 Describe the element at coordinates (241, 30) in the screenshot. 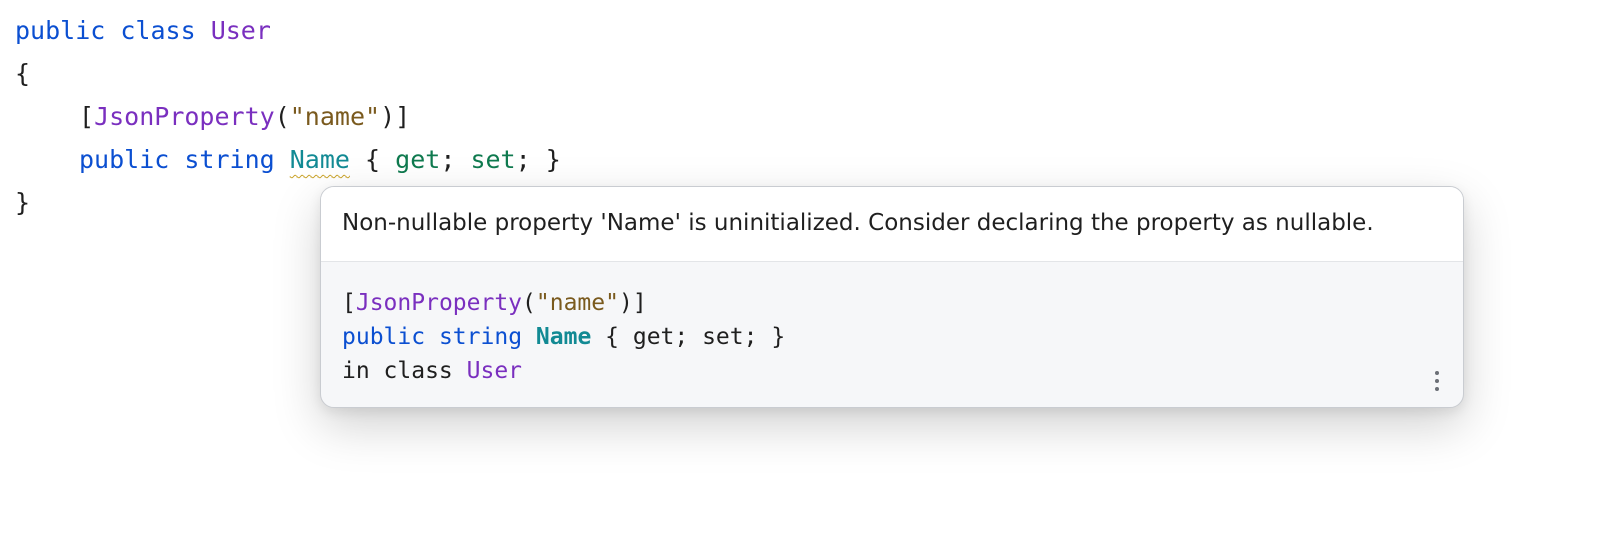

I see `class-name-user: User` at that location.